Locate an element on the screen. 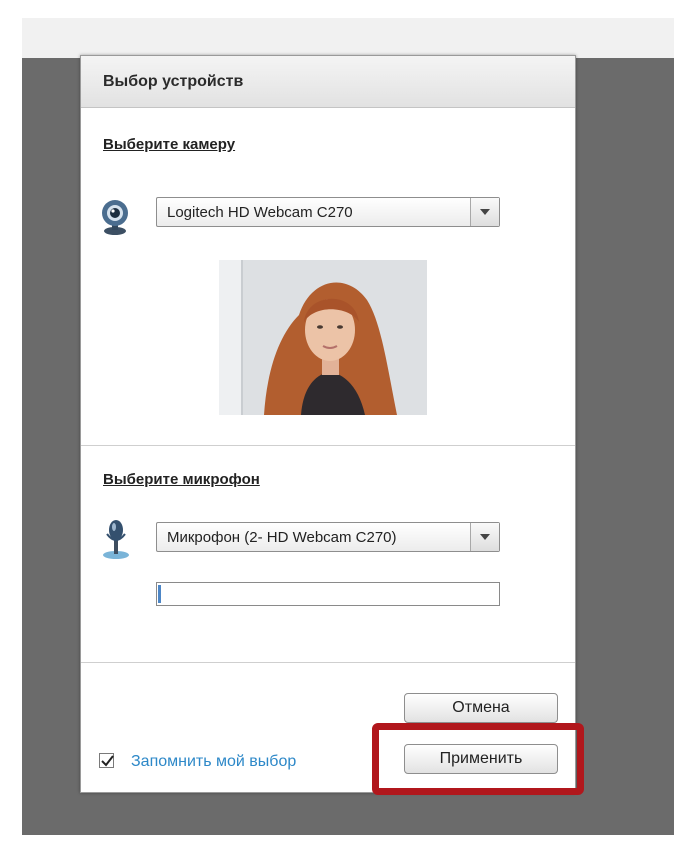  camera-select-arrow is located at coordinates (484, 212).